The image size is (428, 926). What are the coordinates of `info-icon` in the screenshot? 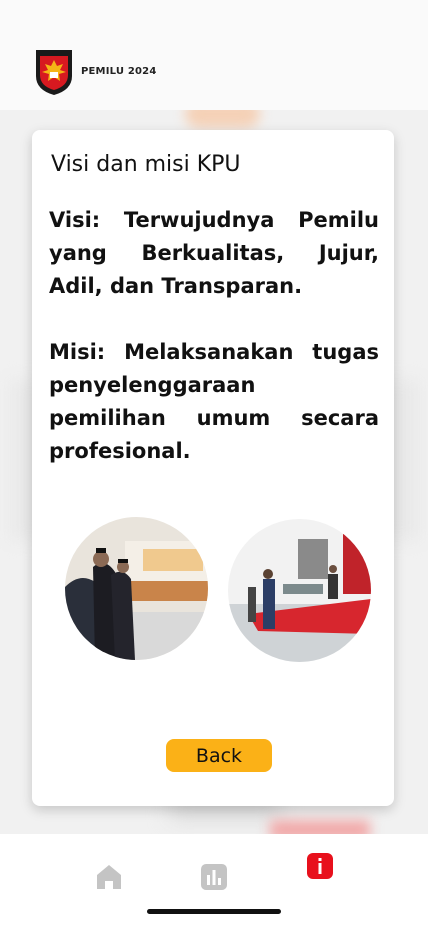 It's located at (320, 866).